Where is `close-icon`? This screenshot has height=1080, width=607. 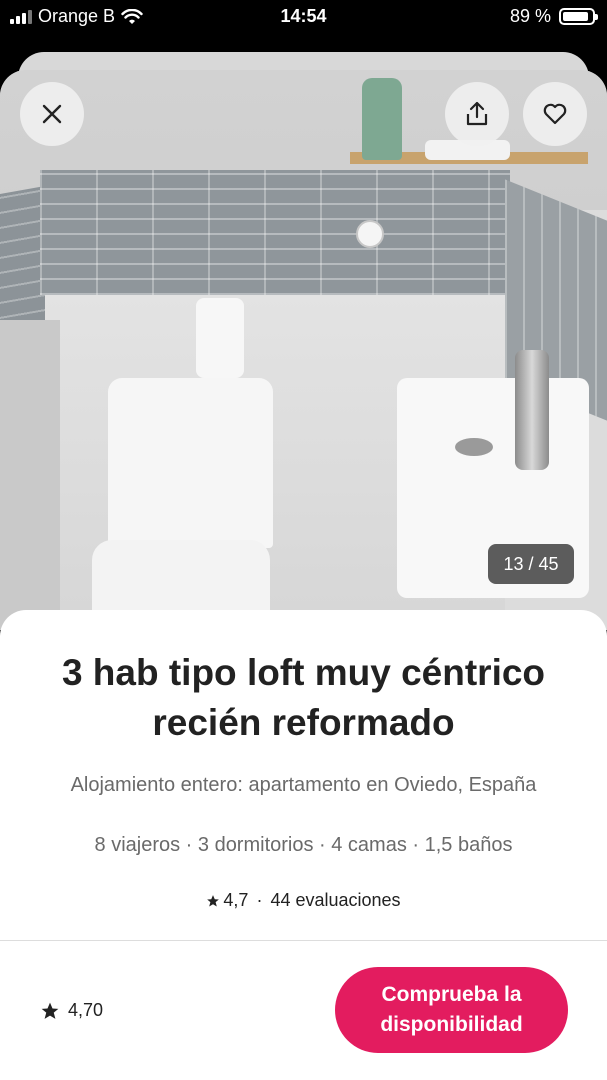
close-icon is located at coordinates (52, 114).